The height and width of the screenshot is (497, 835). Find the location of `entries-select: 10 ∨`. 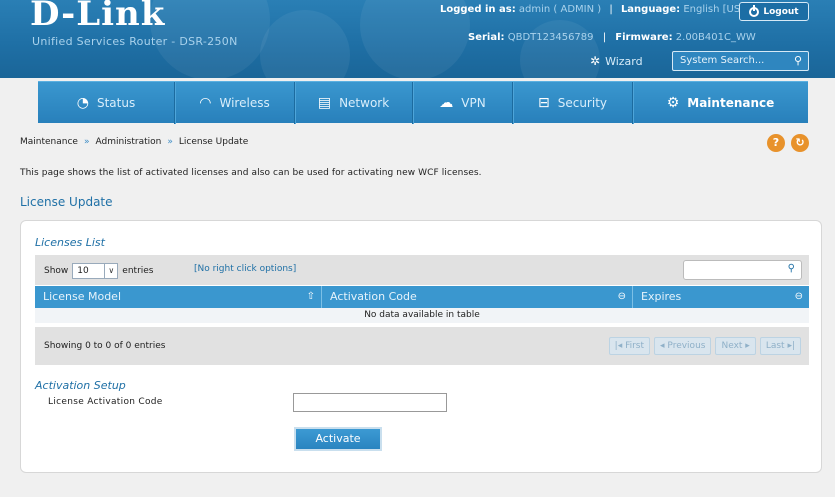

entries-select: 10 ∨ is located at coordinates (95, 271).